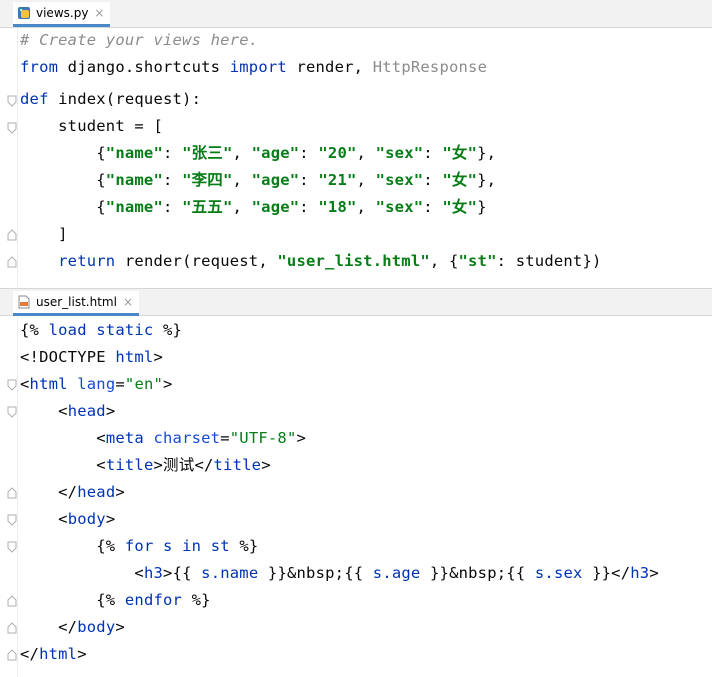  What do you see at coordinates (87, 519) in the screenshot?
I see `code-line-body-open: <body>` at bounding box center [87, 519].